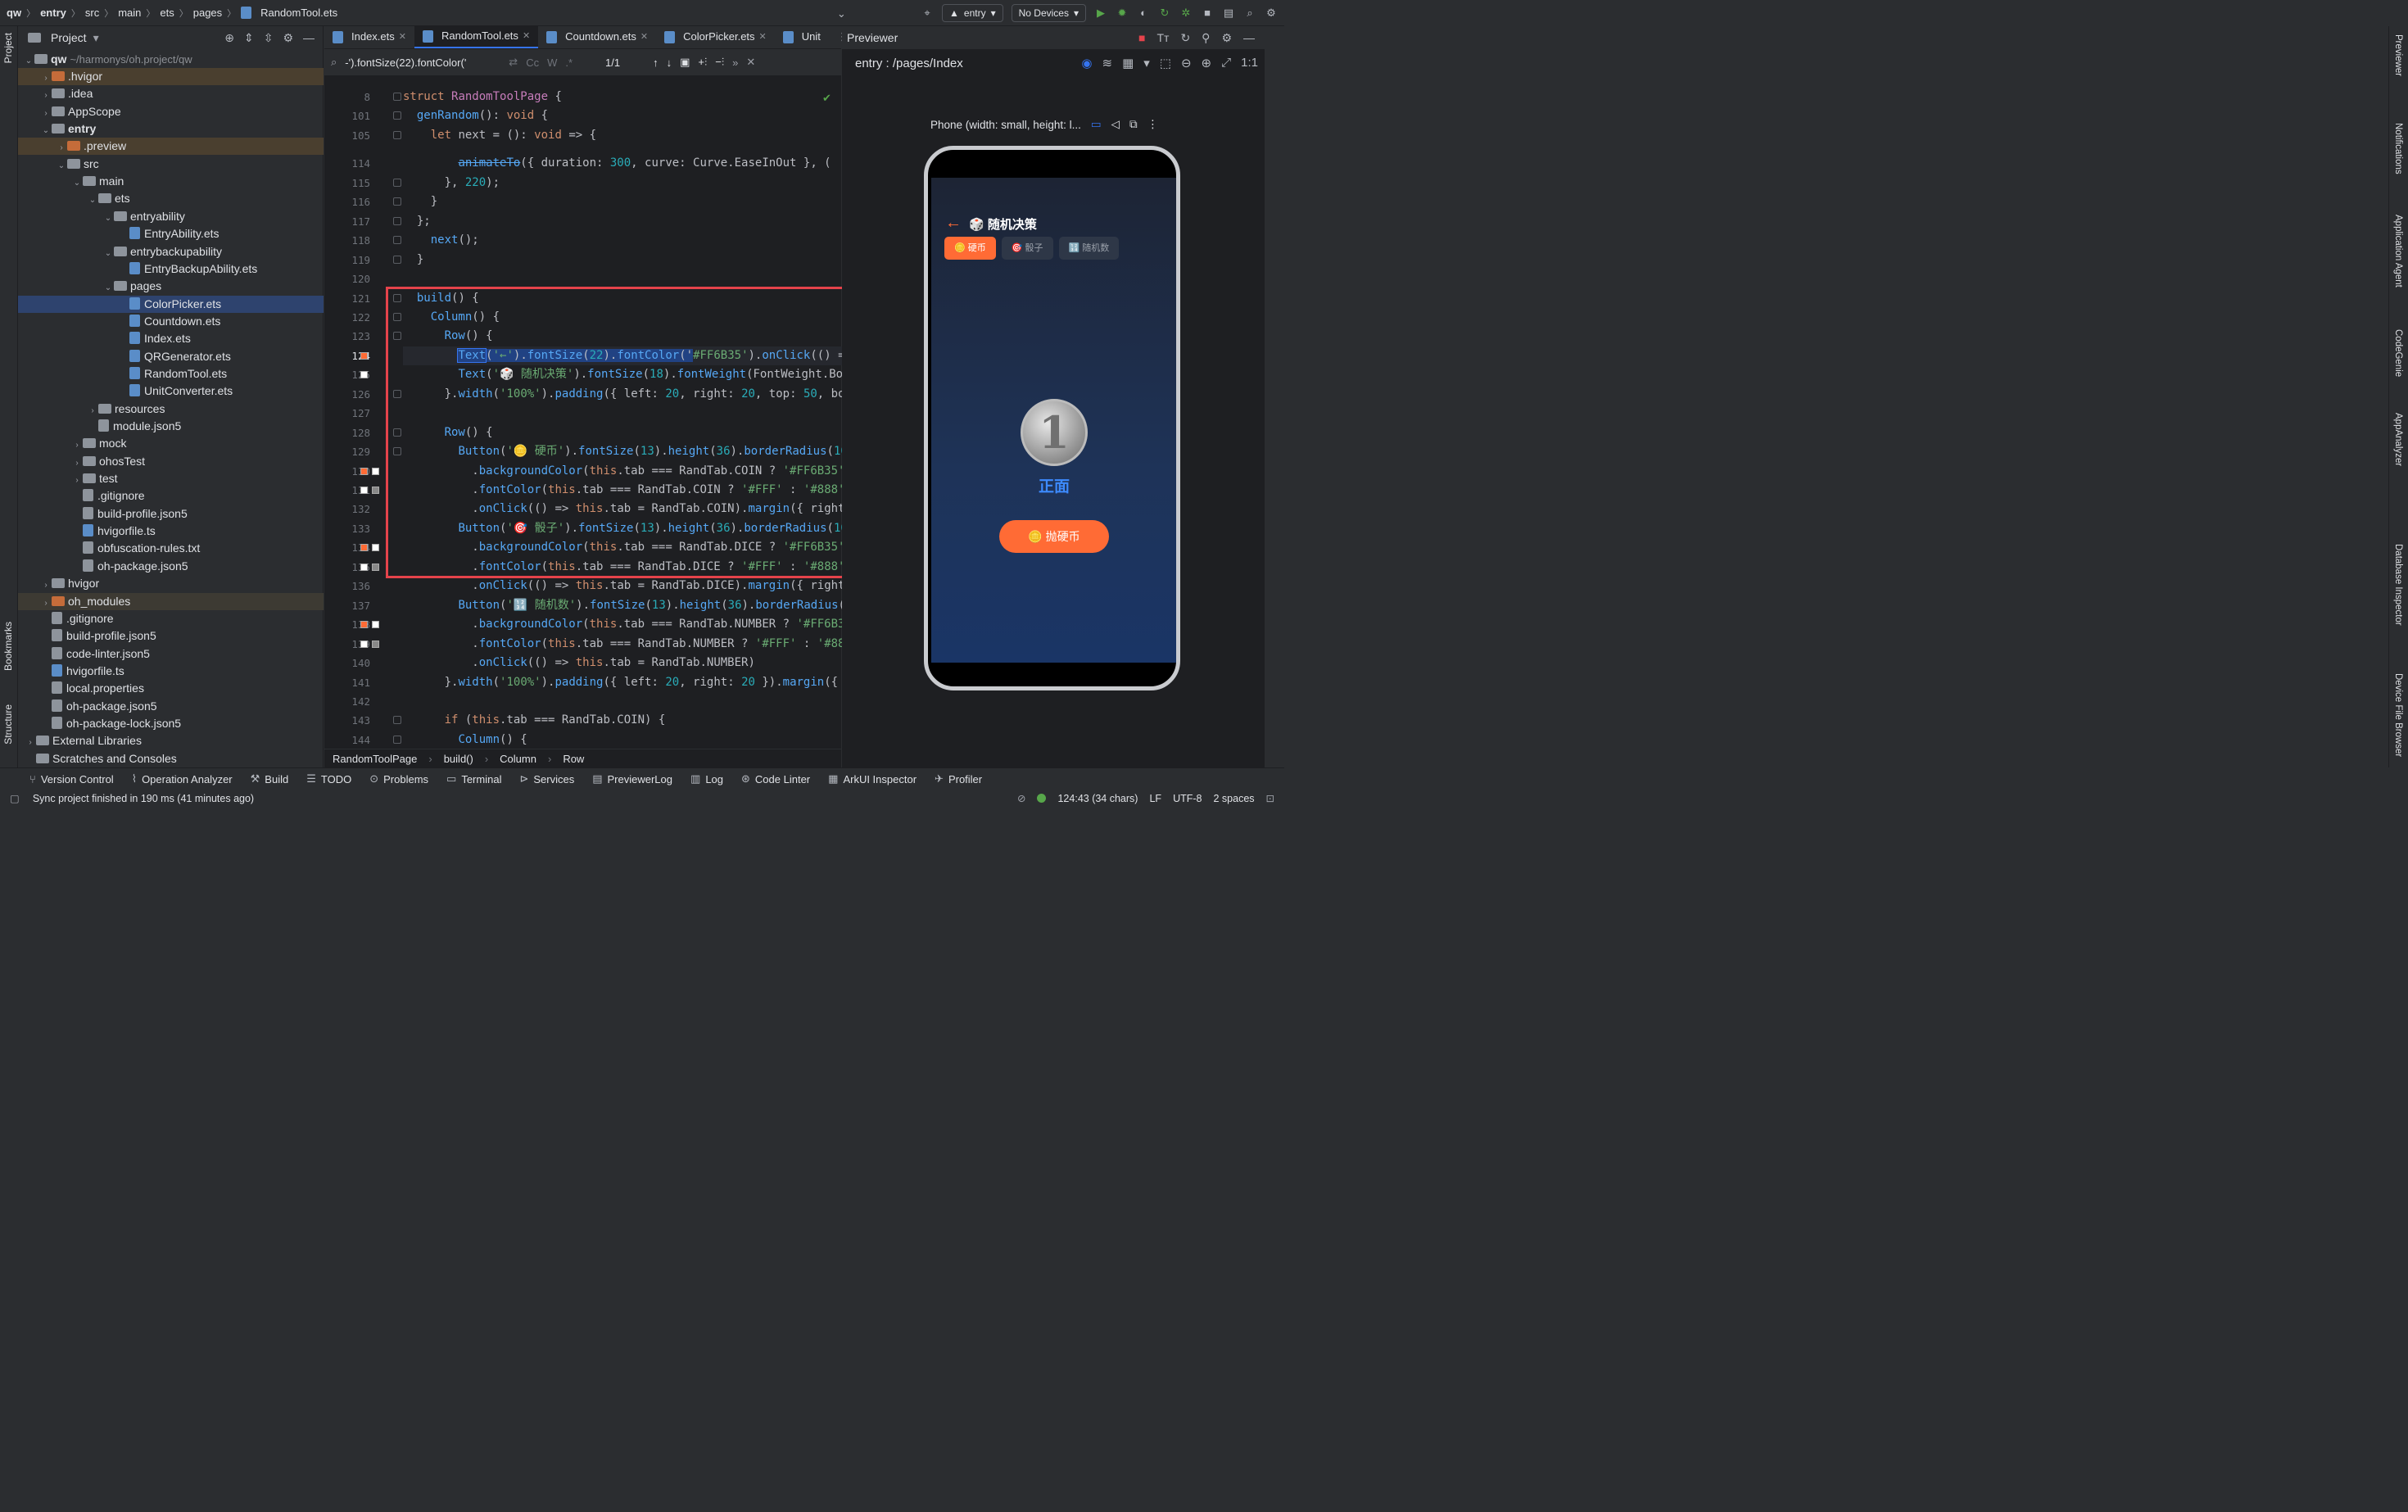 The height and width of the screenshot is (1512, 2408). What do you see at coordinates (1228, 14) in the screenshot?
I see `device-manager-icon: ▤` at bounding box center [1228, 14].